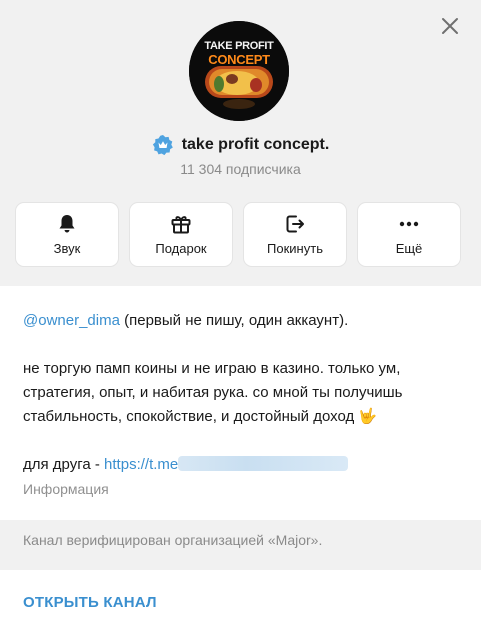 The height and width of the screenshot is (636, 481). Describe the element at coordinates (240, 169) in the screenshot. I see `subscriber-count: 11 304 подписчика` at that location.